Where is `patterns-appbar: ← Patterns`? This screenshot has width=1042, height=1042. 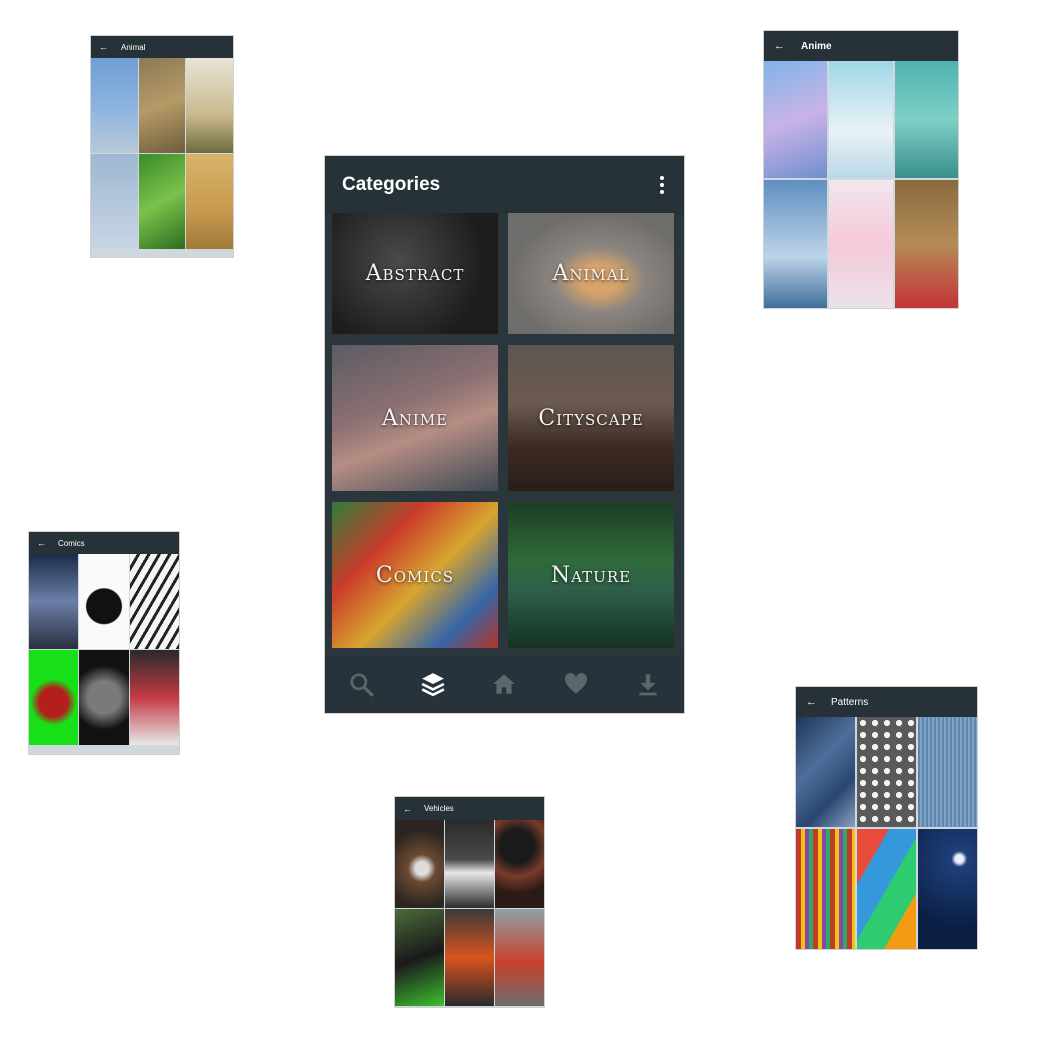
patterns-appbar: ← Patterns is located at coordinates (886, 702).